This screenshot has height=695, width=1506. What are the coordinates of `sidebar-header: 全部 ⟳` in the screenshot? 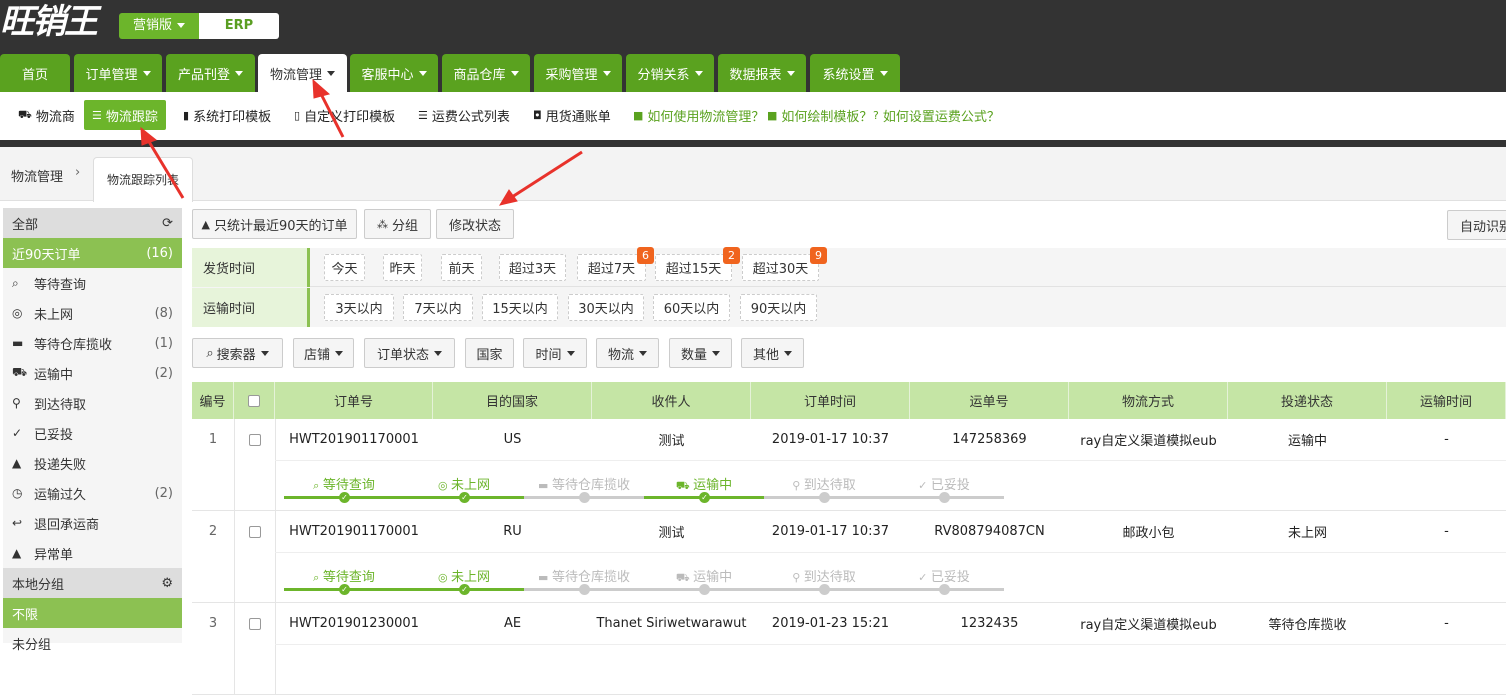 It's located at (92, 223).